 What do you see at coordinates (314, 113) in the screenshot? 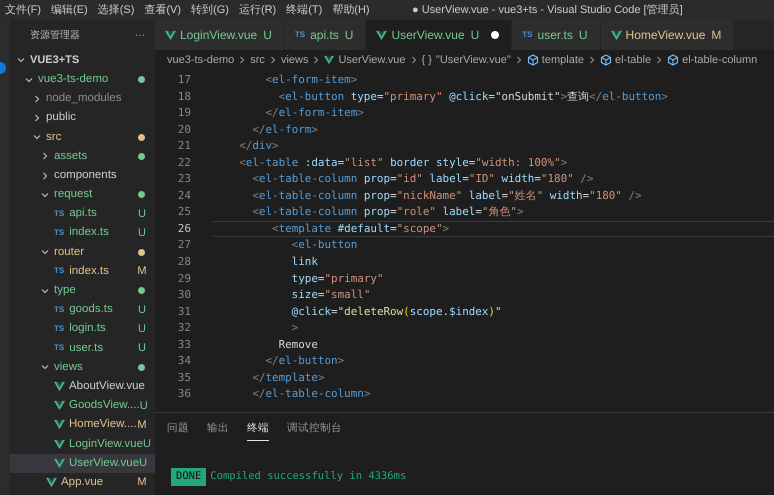
I see `code-line: </el-form-item>` at bounding box center [314, 113].